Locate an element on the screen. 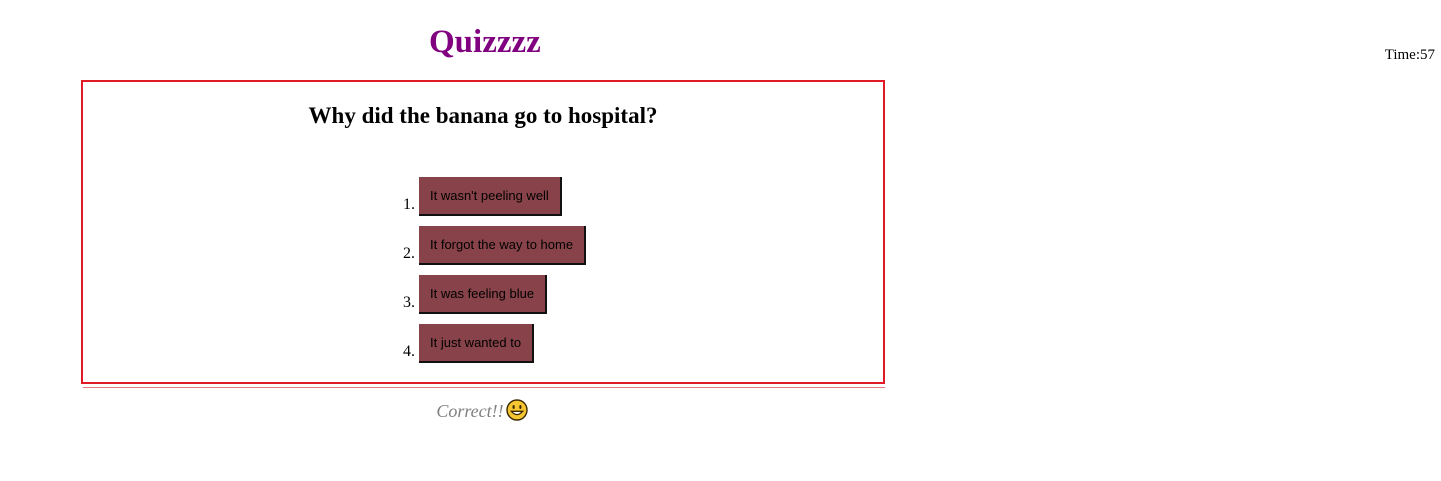 This screenshot has width=1441, height=481. timer-text: Time:57 is located at coordinates (1409, 55).